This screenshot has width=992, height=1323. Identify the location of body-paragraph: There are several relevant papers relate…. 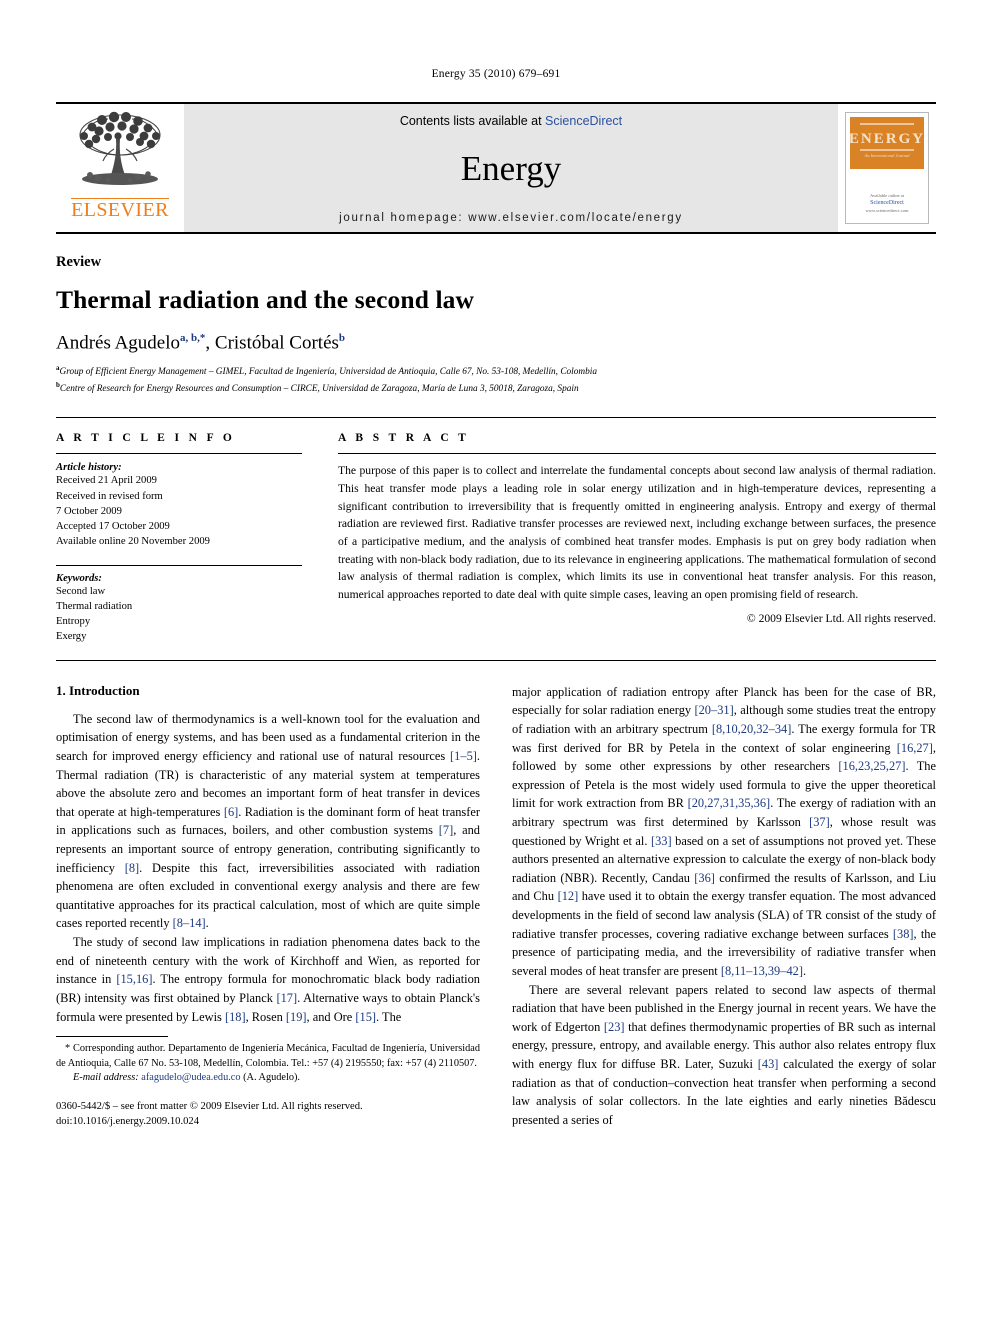
(724, 1054).